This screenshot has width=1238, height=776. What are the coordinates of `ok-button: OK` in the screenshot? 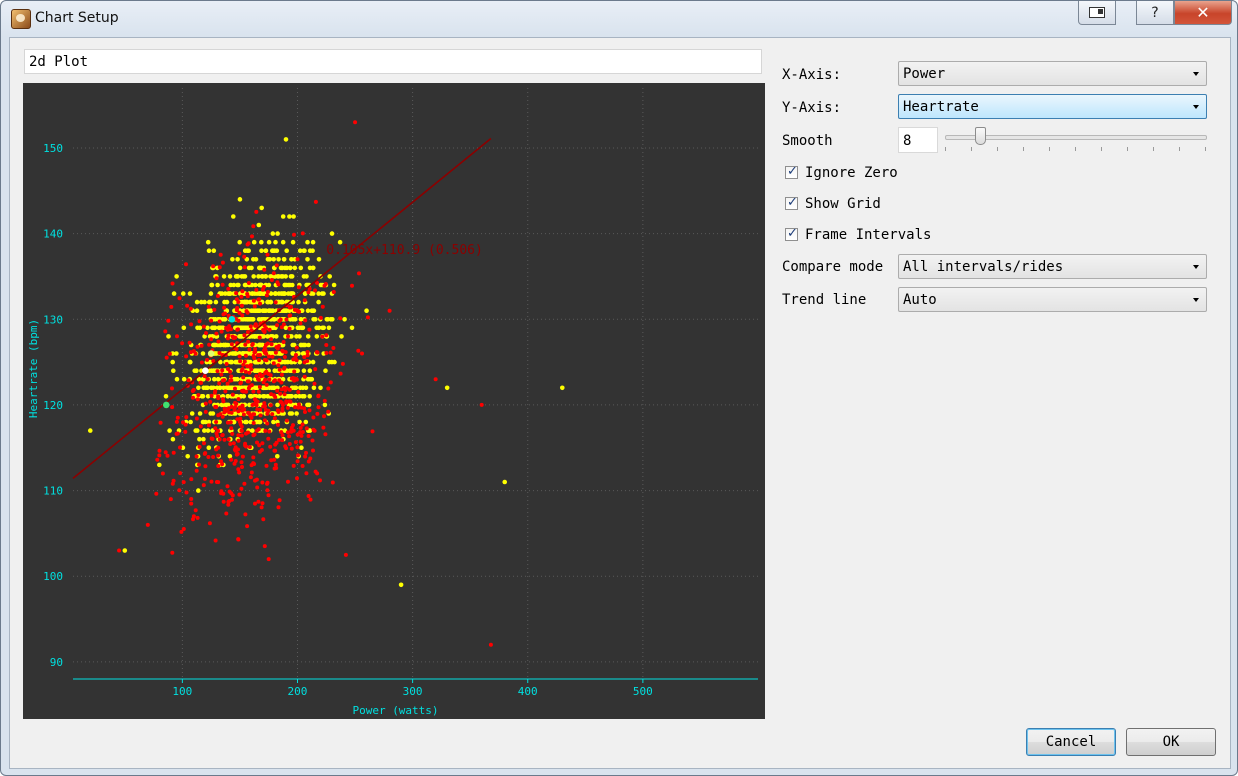 It's located at (1171, 742).